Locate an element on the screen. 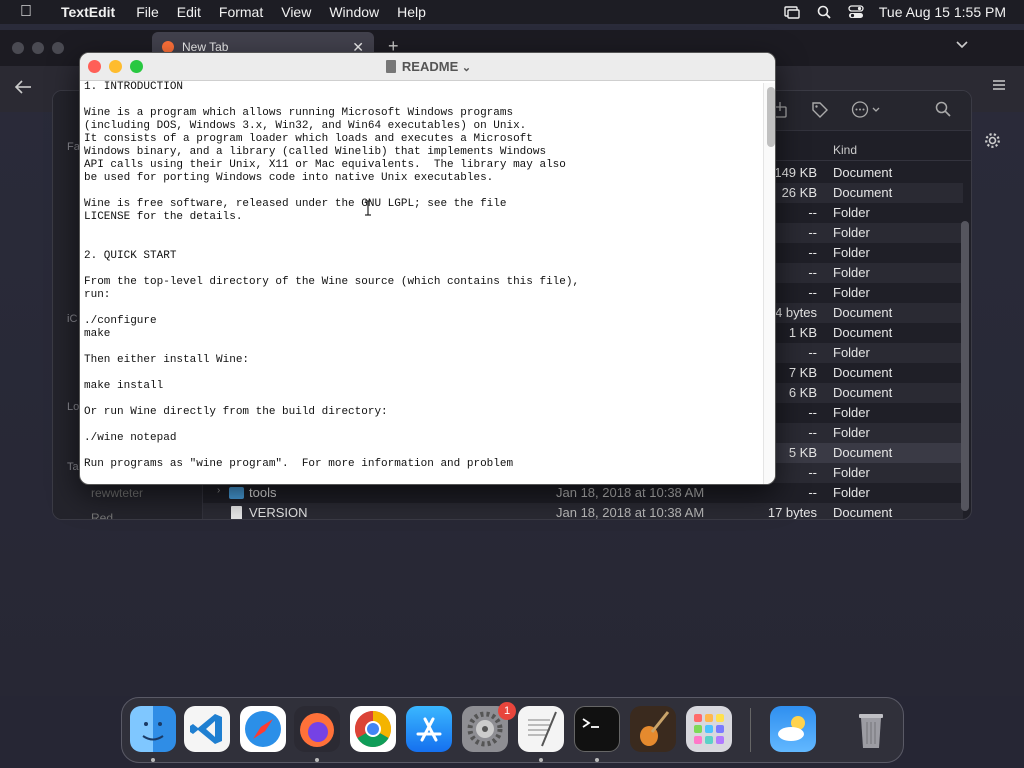 Image resolution: width=1024 pixels, height=768 pixels. finder-scrollbar is located at coordinates (965, 366).